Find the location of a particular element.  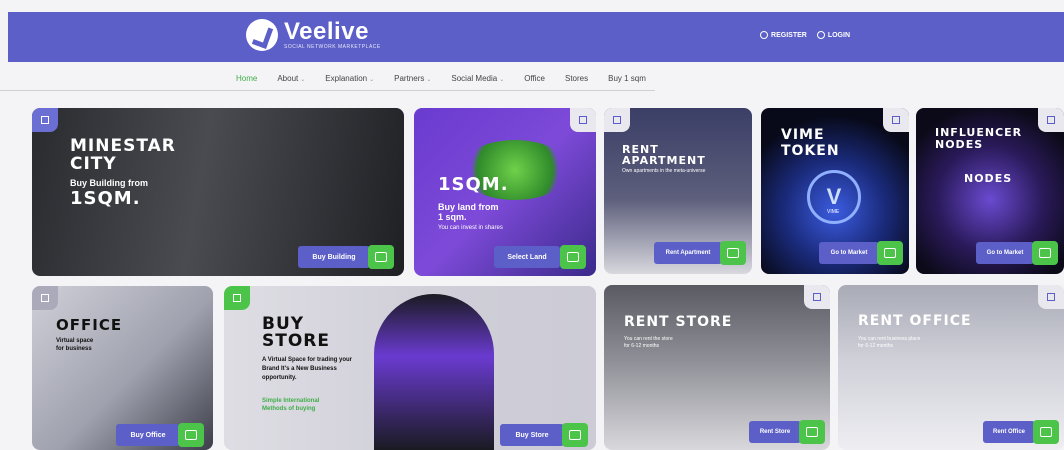

land-icon is located at coordinates (583, 120).